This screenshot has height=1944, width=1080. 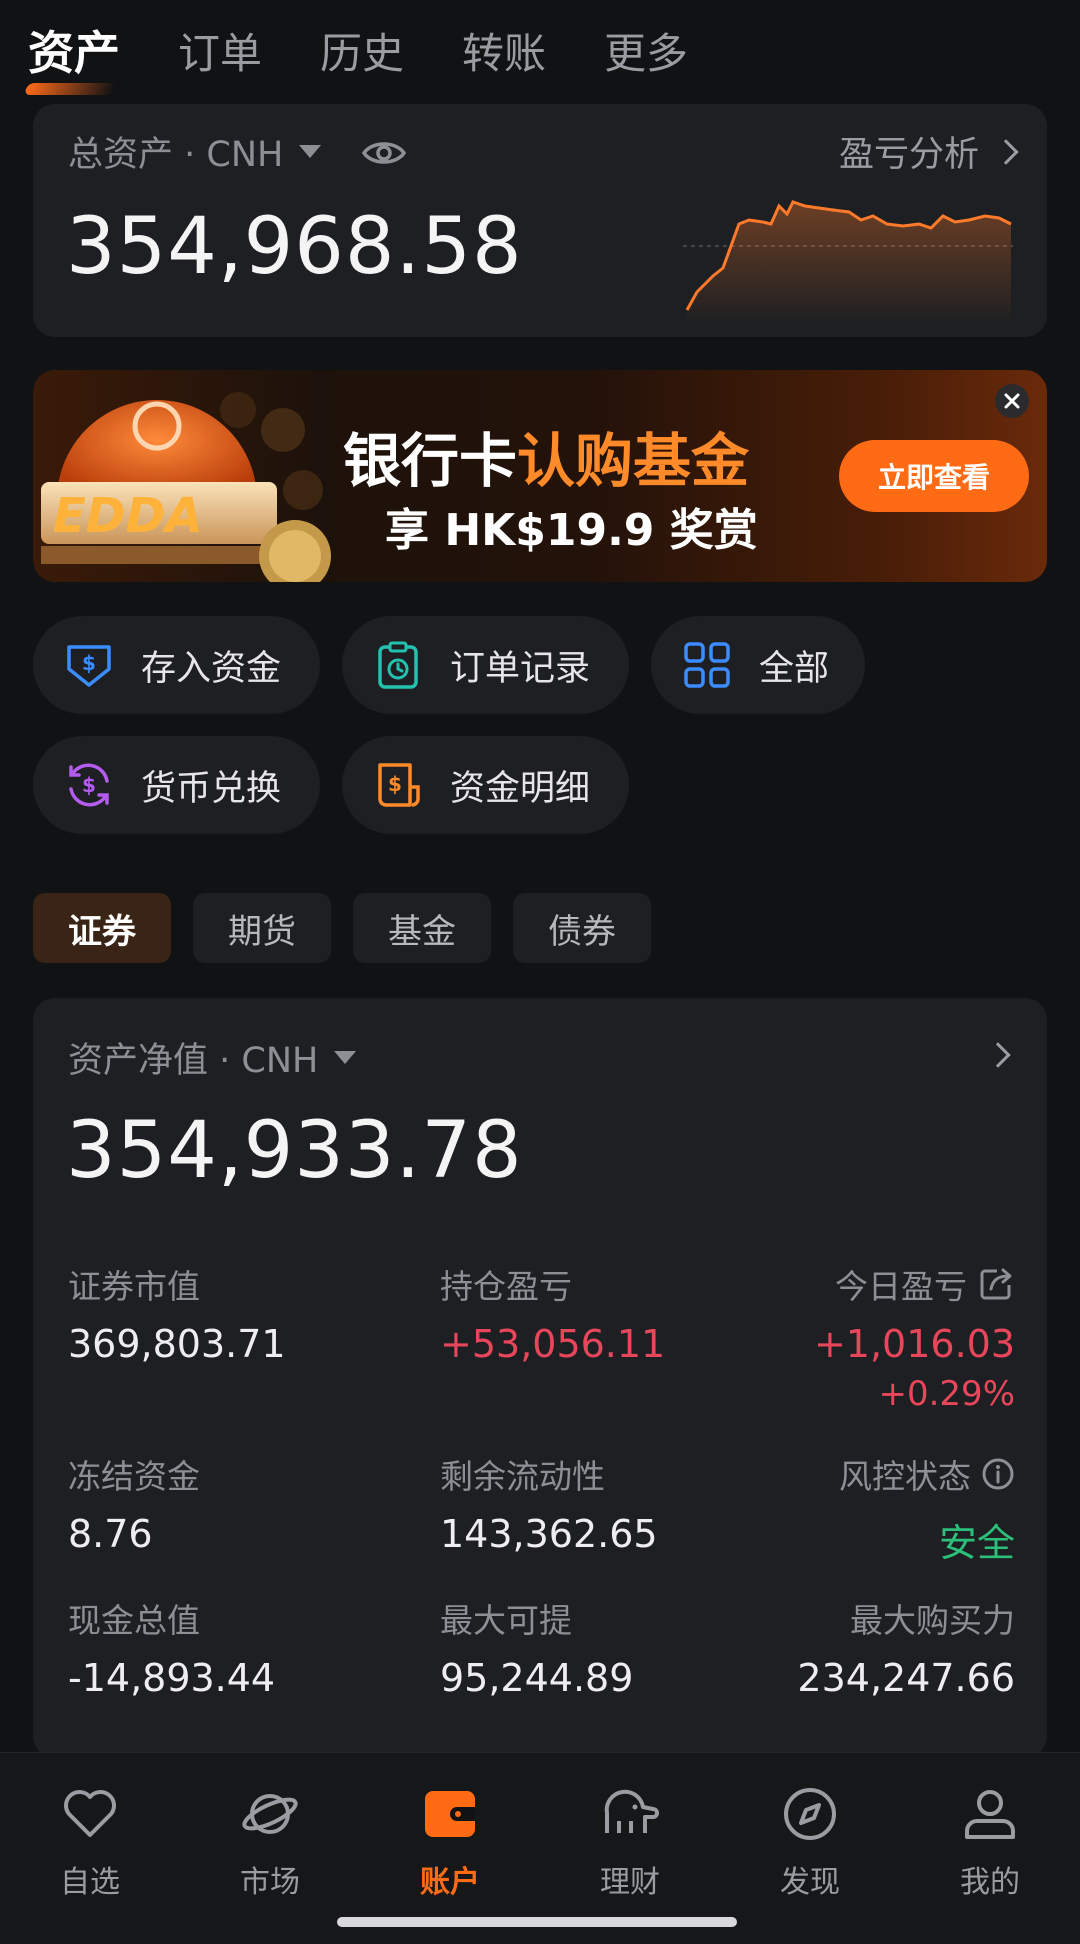 I want to click on share-icon, so click(x=996, y=1284).